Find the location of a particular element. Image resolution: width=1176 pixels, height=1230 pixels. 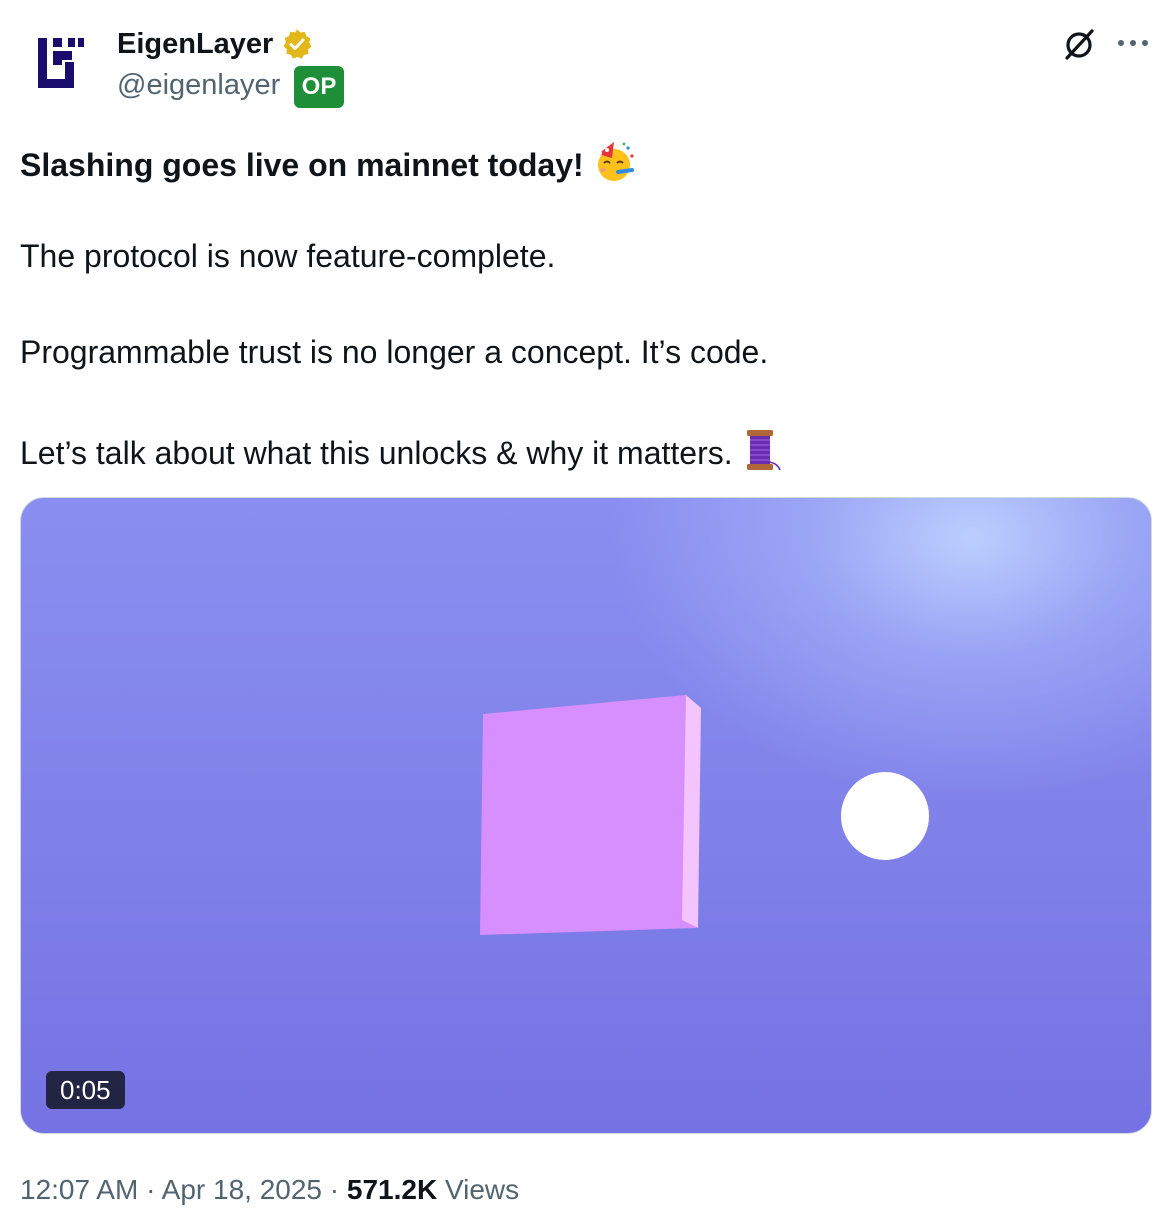

more-icon is located at coordinates (1133, 43).